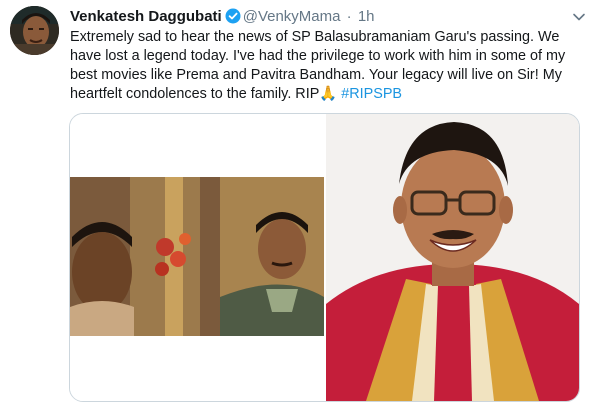 Image resolution: width=600 pixels, height=402 pixels. I want to click on author-name: Venkatesh Daggubati, so click(146, 16).